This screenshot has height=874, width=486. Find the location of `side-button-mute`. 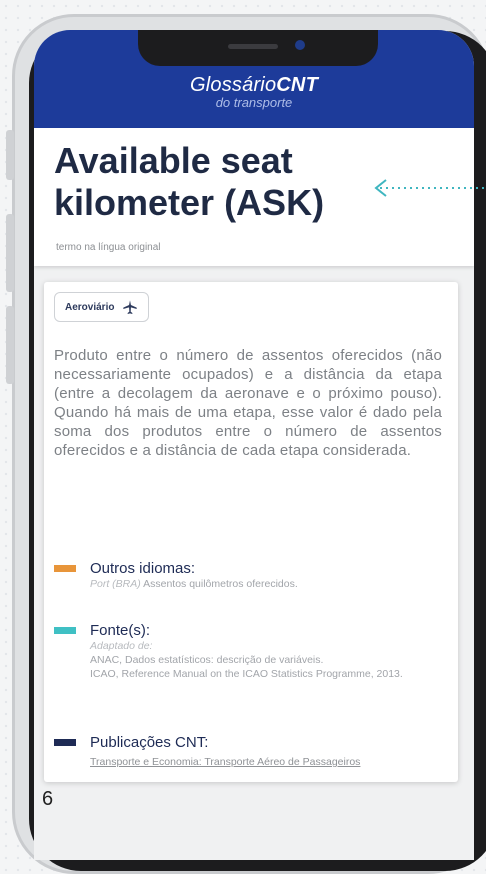

side-button-mute is located at coordinates (10, 155).